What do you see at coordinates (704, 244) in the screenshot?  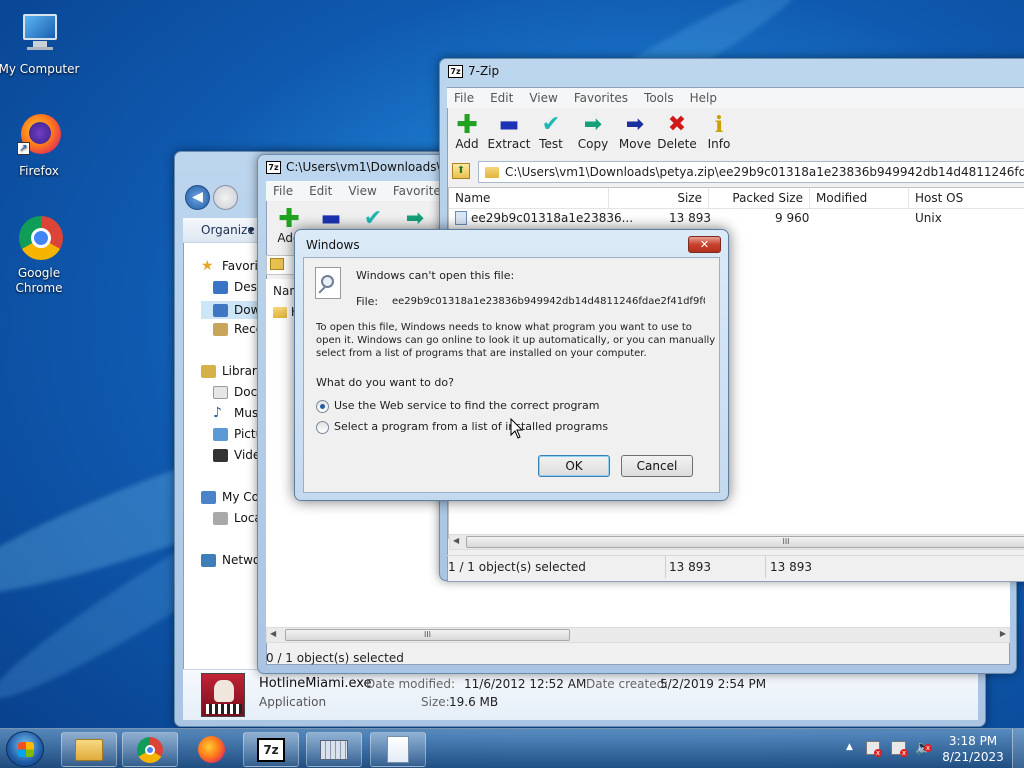 I see `close-button: ✕` at bounding box center [704, 244].